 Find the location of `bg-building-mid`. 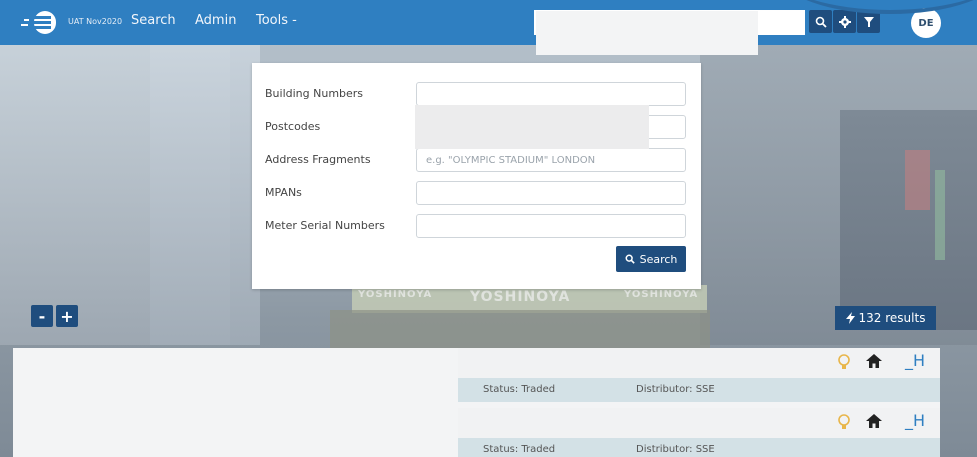

bg-building-mid is located at coordinates (205, 195).